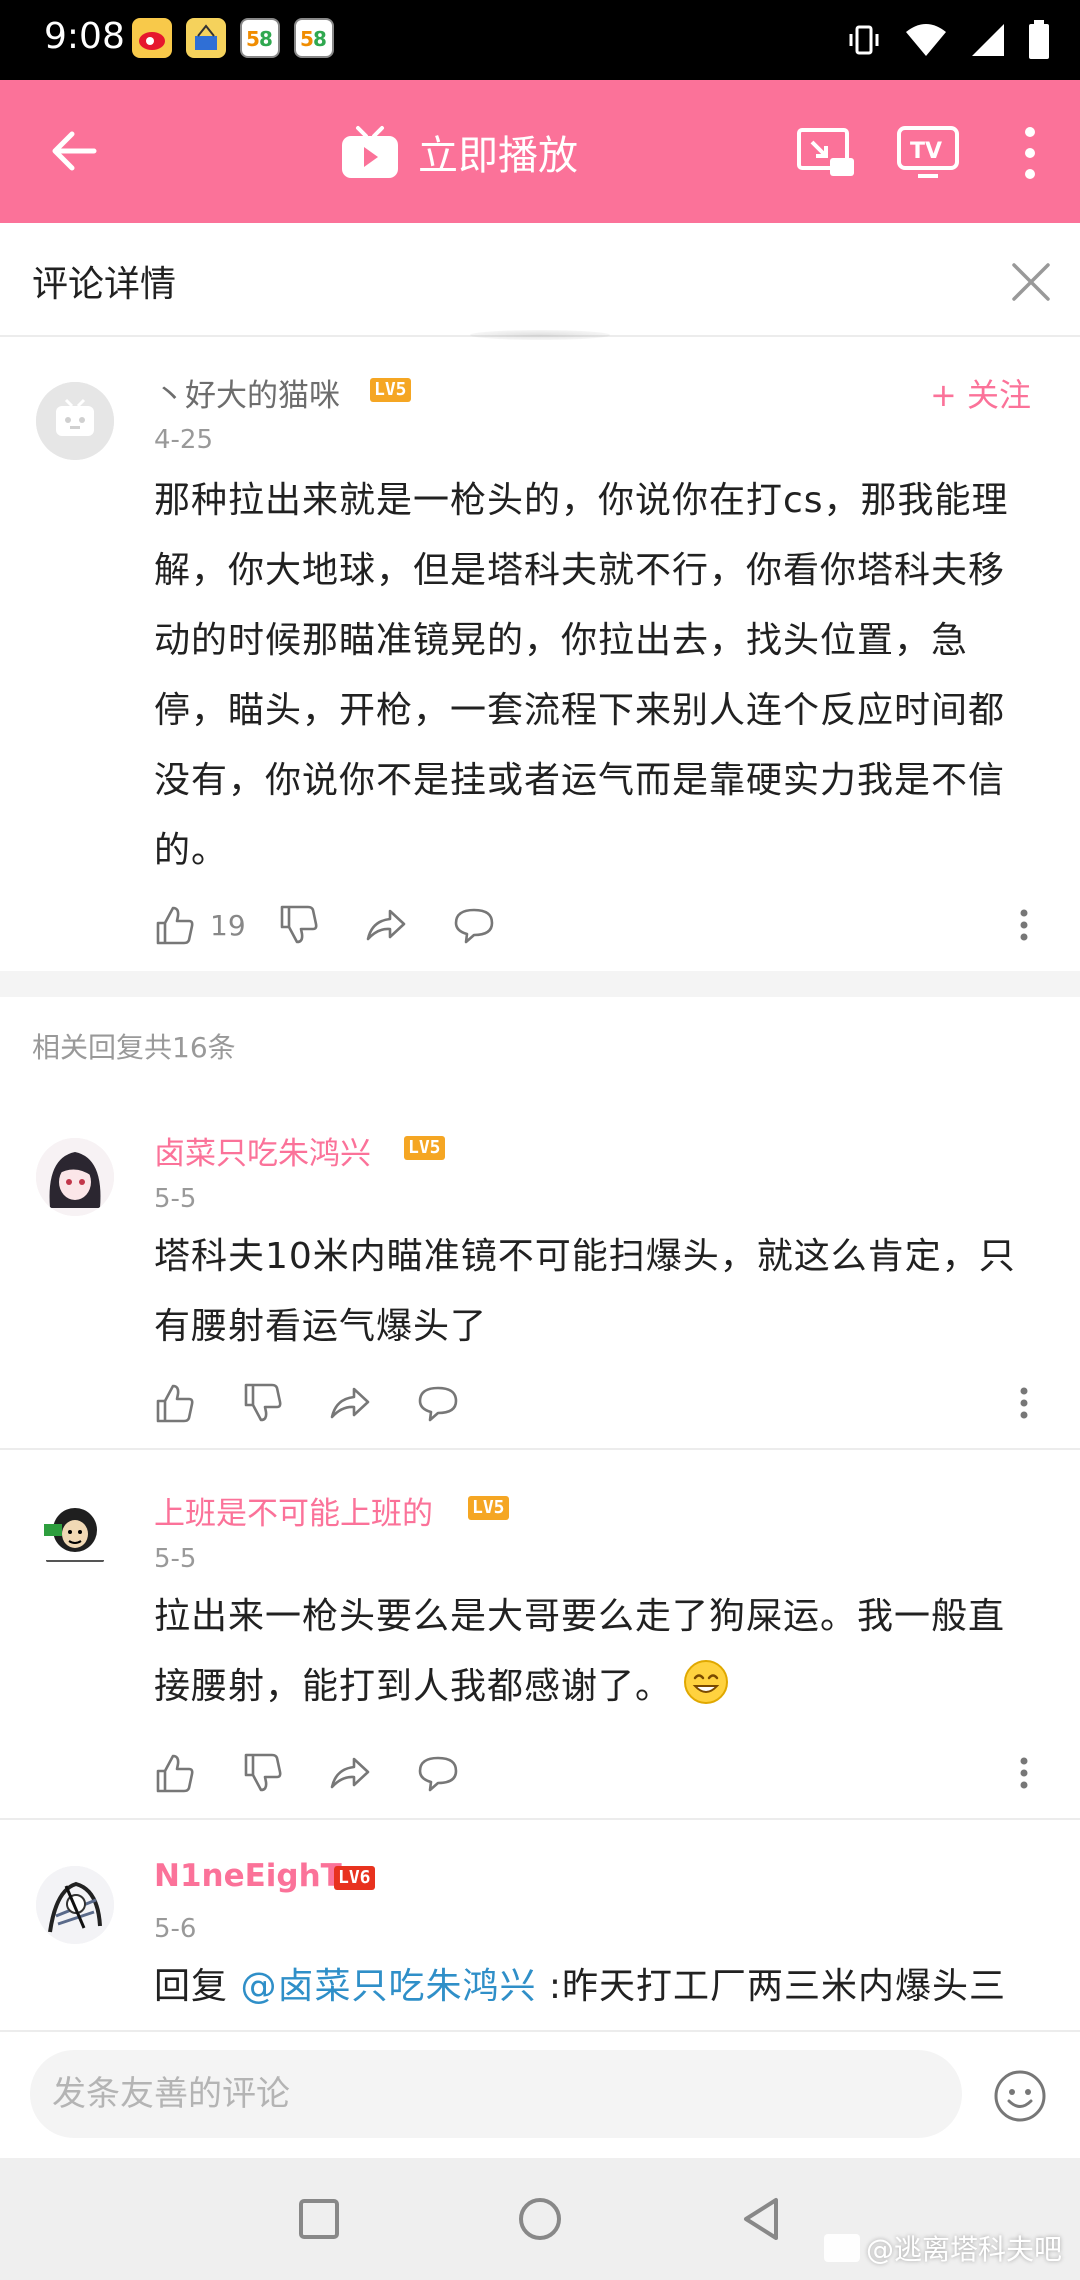 The height and width of the screenshot is (2280, 1080). What do you see at coordinates (324, 925) in the screenshot?
I see `comment-actions: 19` at bounding box center [324, 925].